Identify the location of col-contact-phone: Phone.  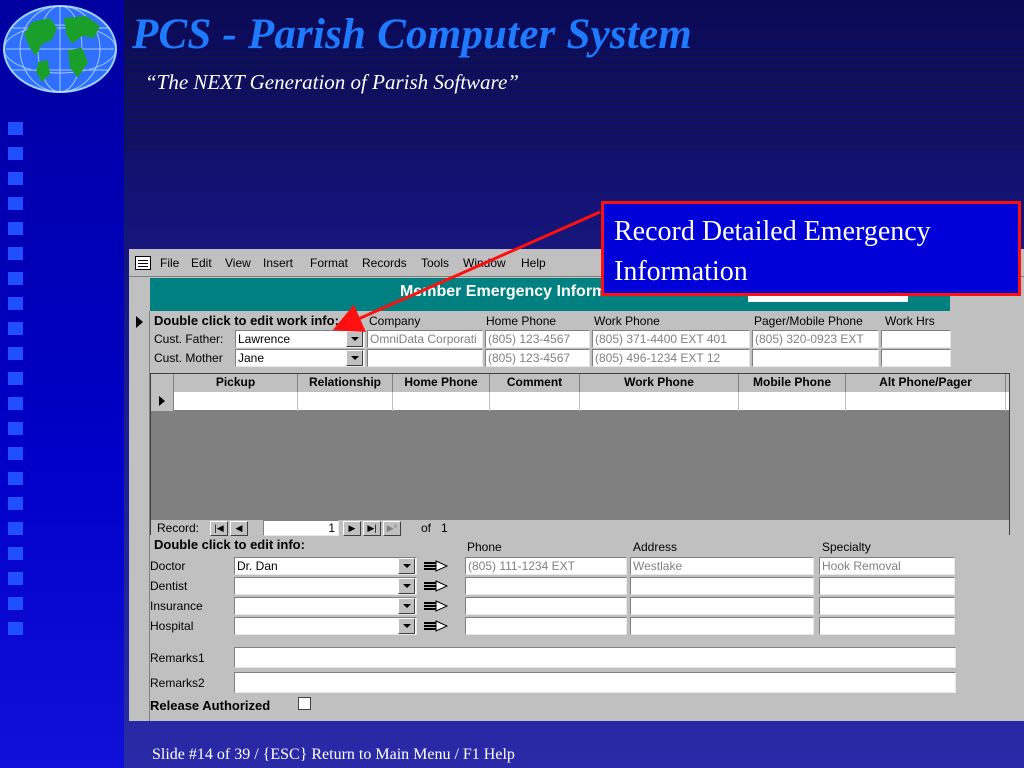
(484, 547).